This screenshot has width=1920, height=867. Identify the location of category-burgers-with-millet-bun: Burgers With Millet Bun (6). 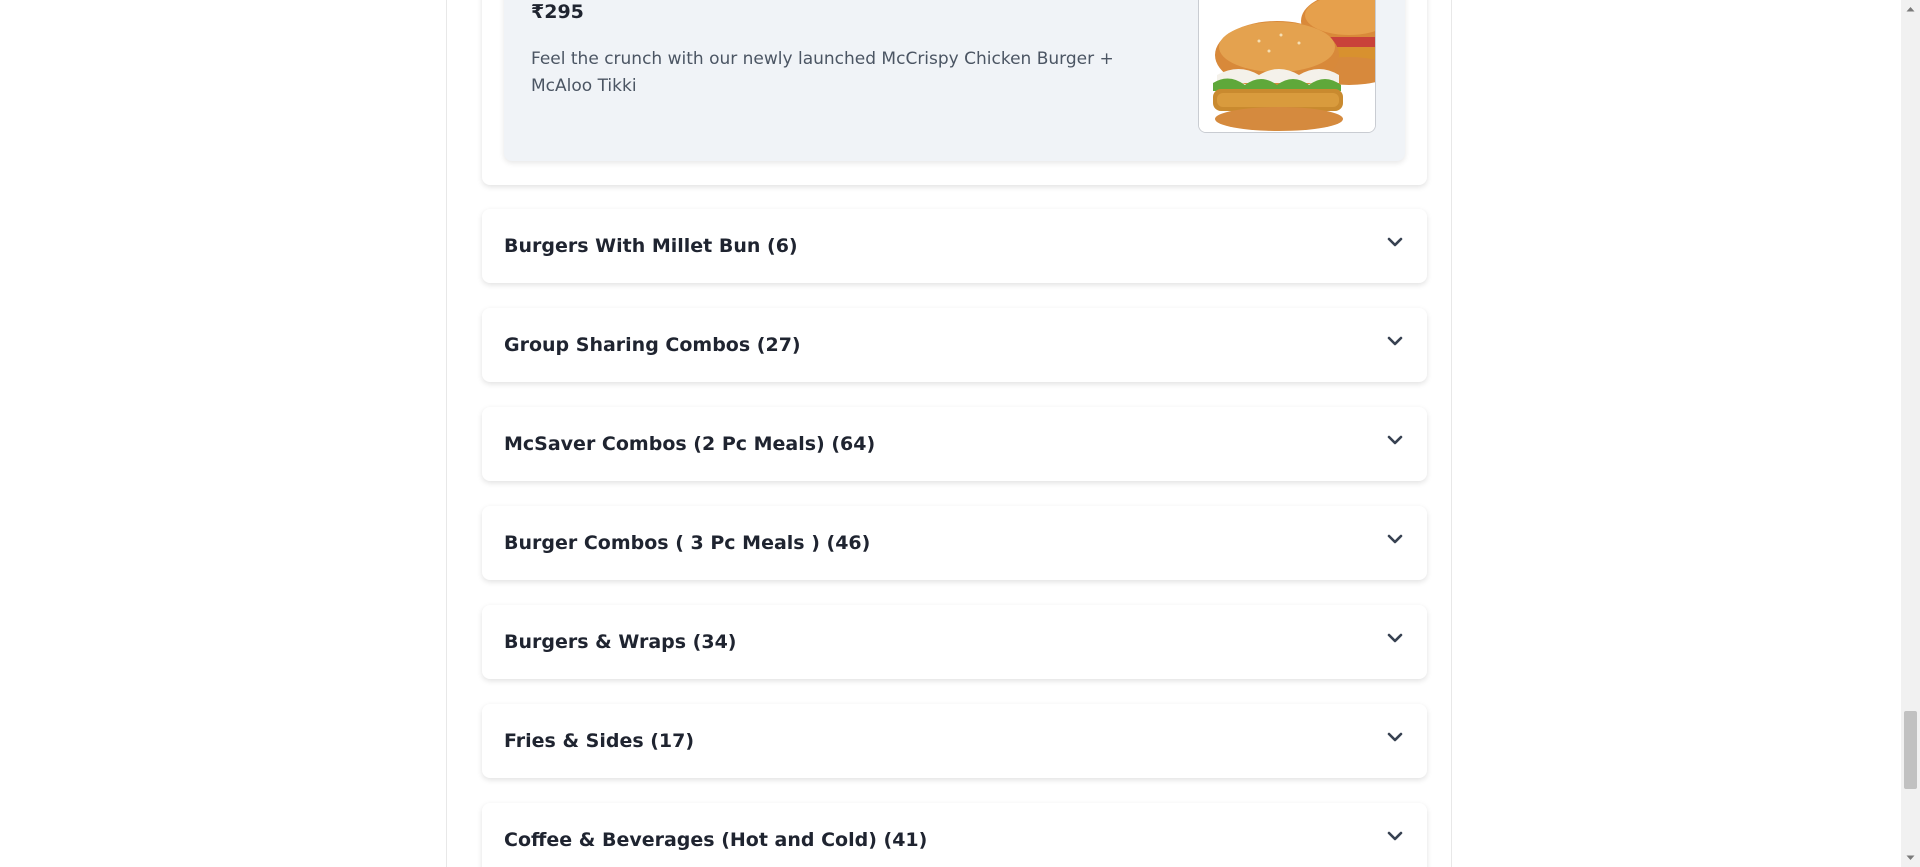
(954, 246).